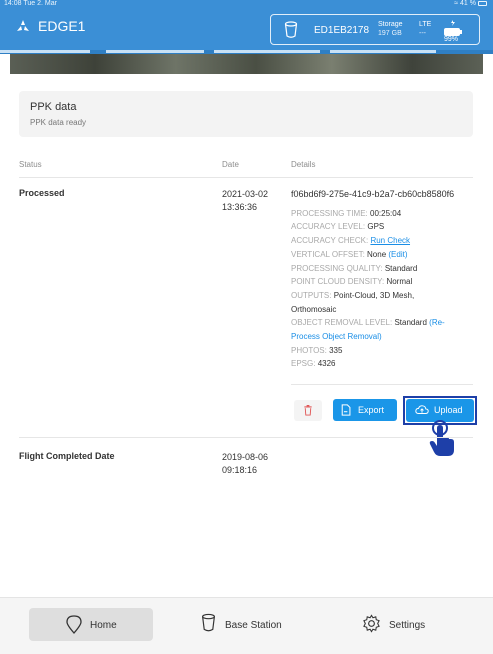 The image size is (493, 654). What do you see at coordinates (349, 254) in the screenshot?
I see `detail-vertical-offset: VERTICAL OFFSET: None (Edit)` at bounding box center [349, 254].